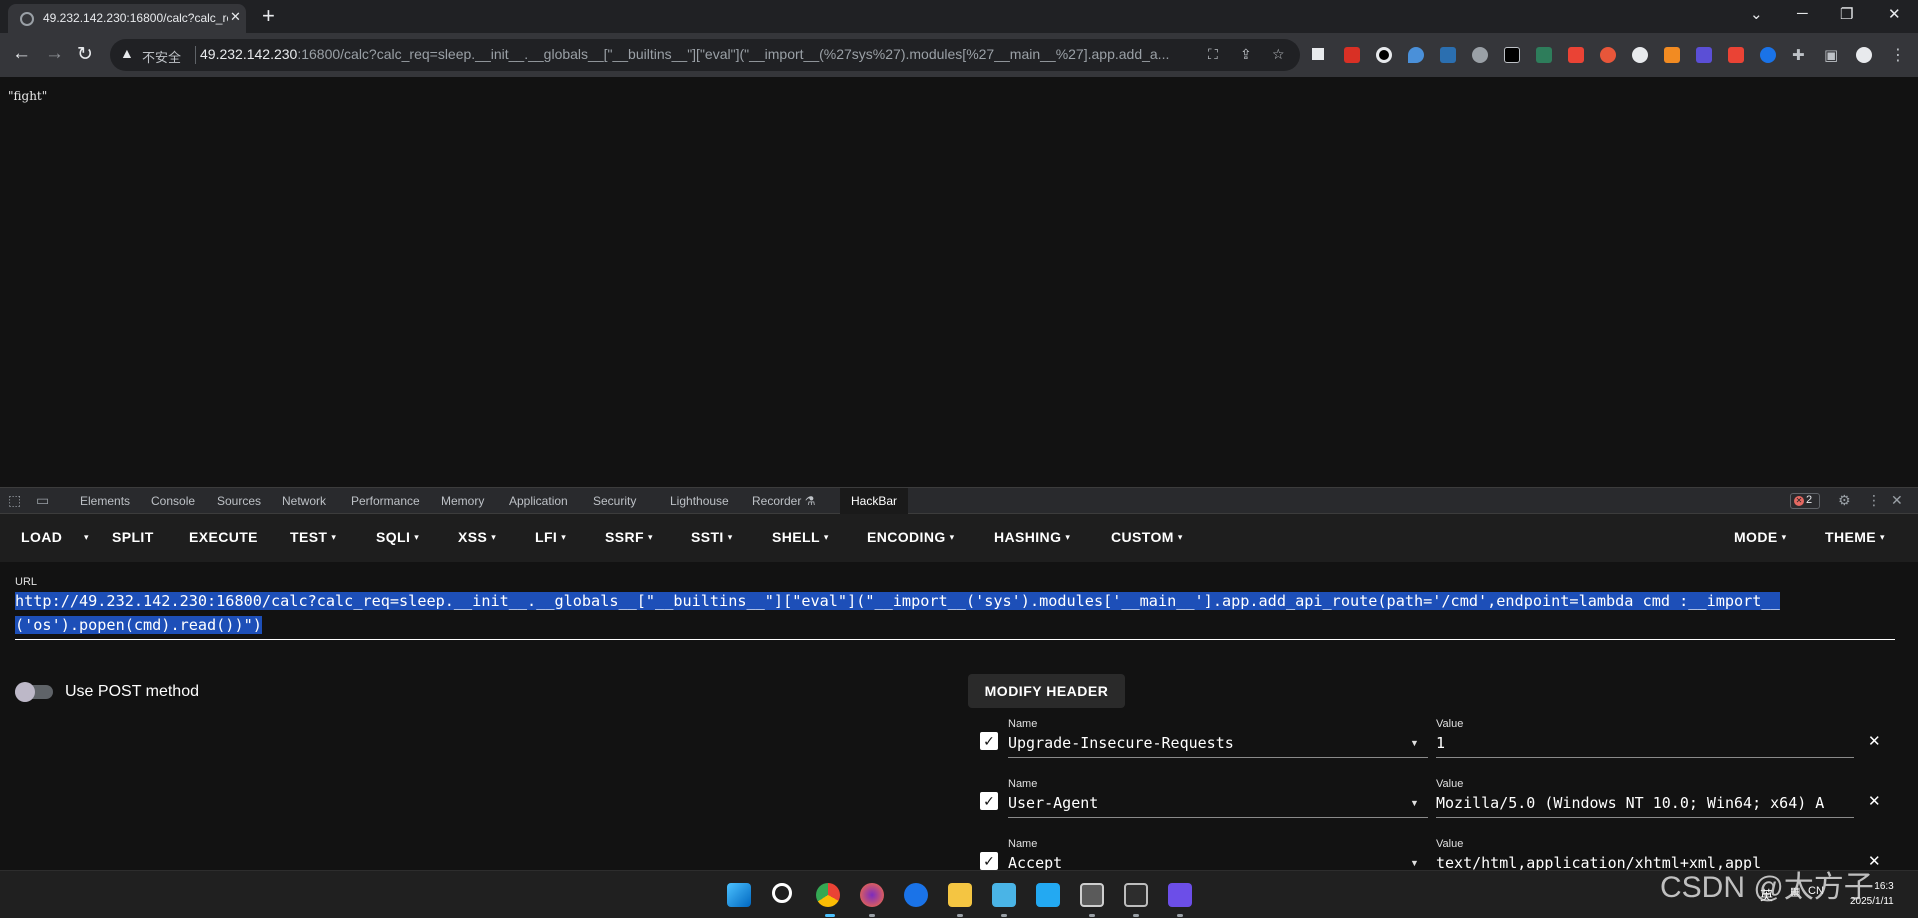  Describe the element at coordinates (1213, 54) in the screenshot. I see `translate-icon: ⛶` at that location.